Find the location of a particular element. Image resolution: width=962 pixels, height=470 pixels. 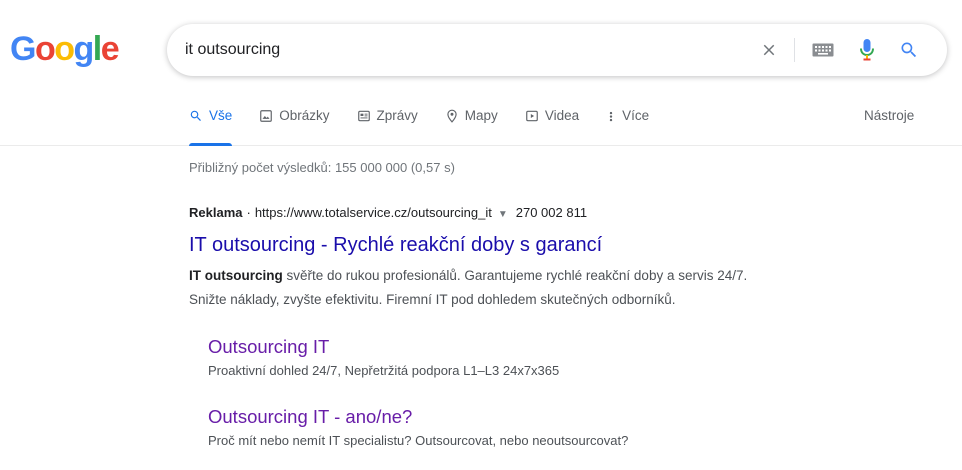

search-box is located at coordinates (557, 50).